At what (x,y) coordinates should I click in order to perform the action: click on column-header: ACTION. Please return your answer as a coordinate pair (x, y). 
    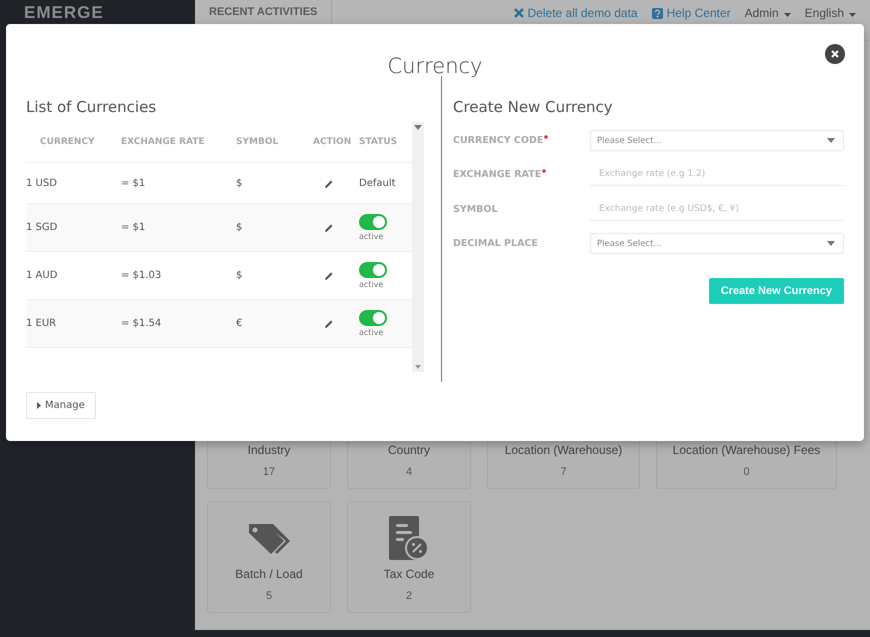
    Looking at the image, I should click on (332, 142).